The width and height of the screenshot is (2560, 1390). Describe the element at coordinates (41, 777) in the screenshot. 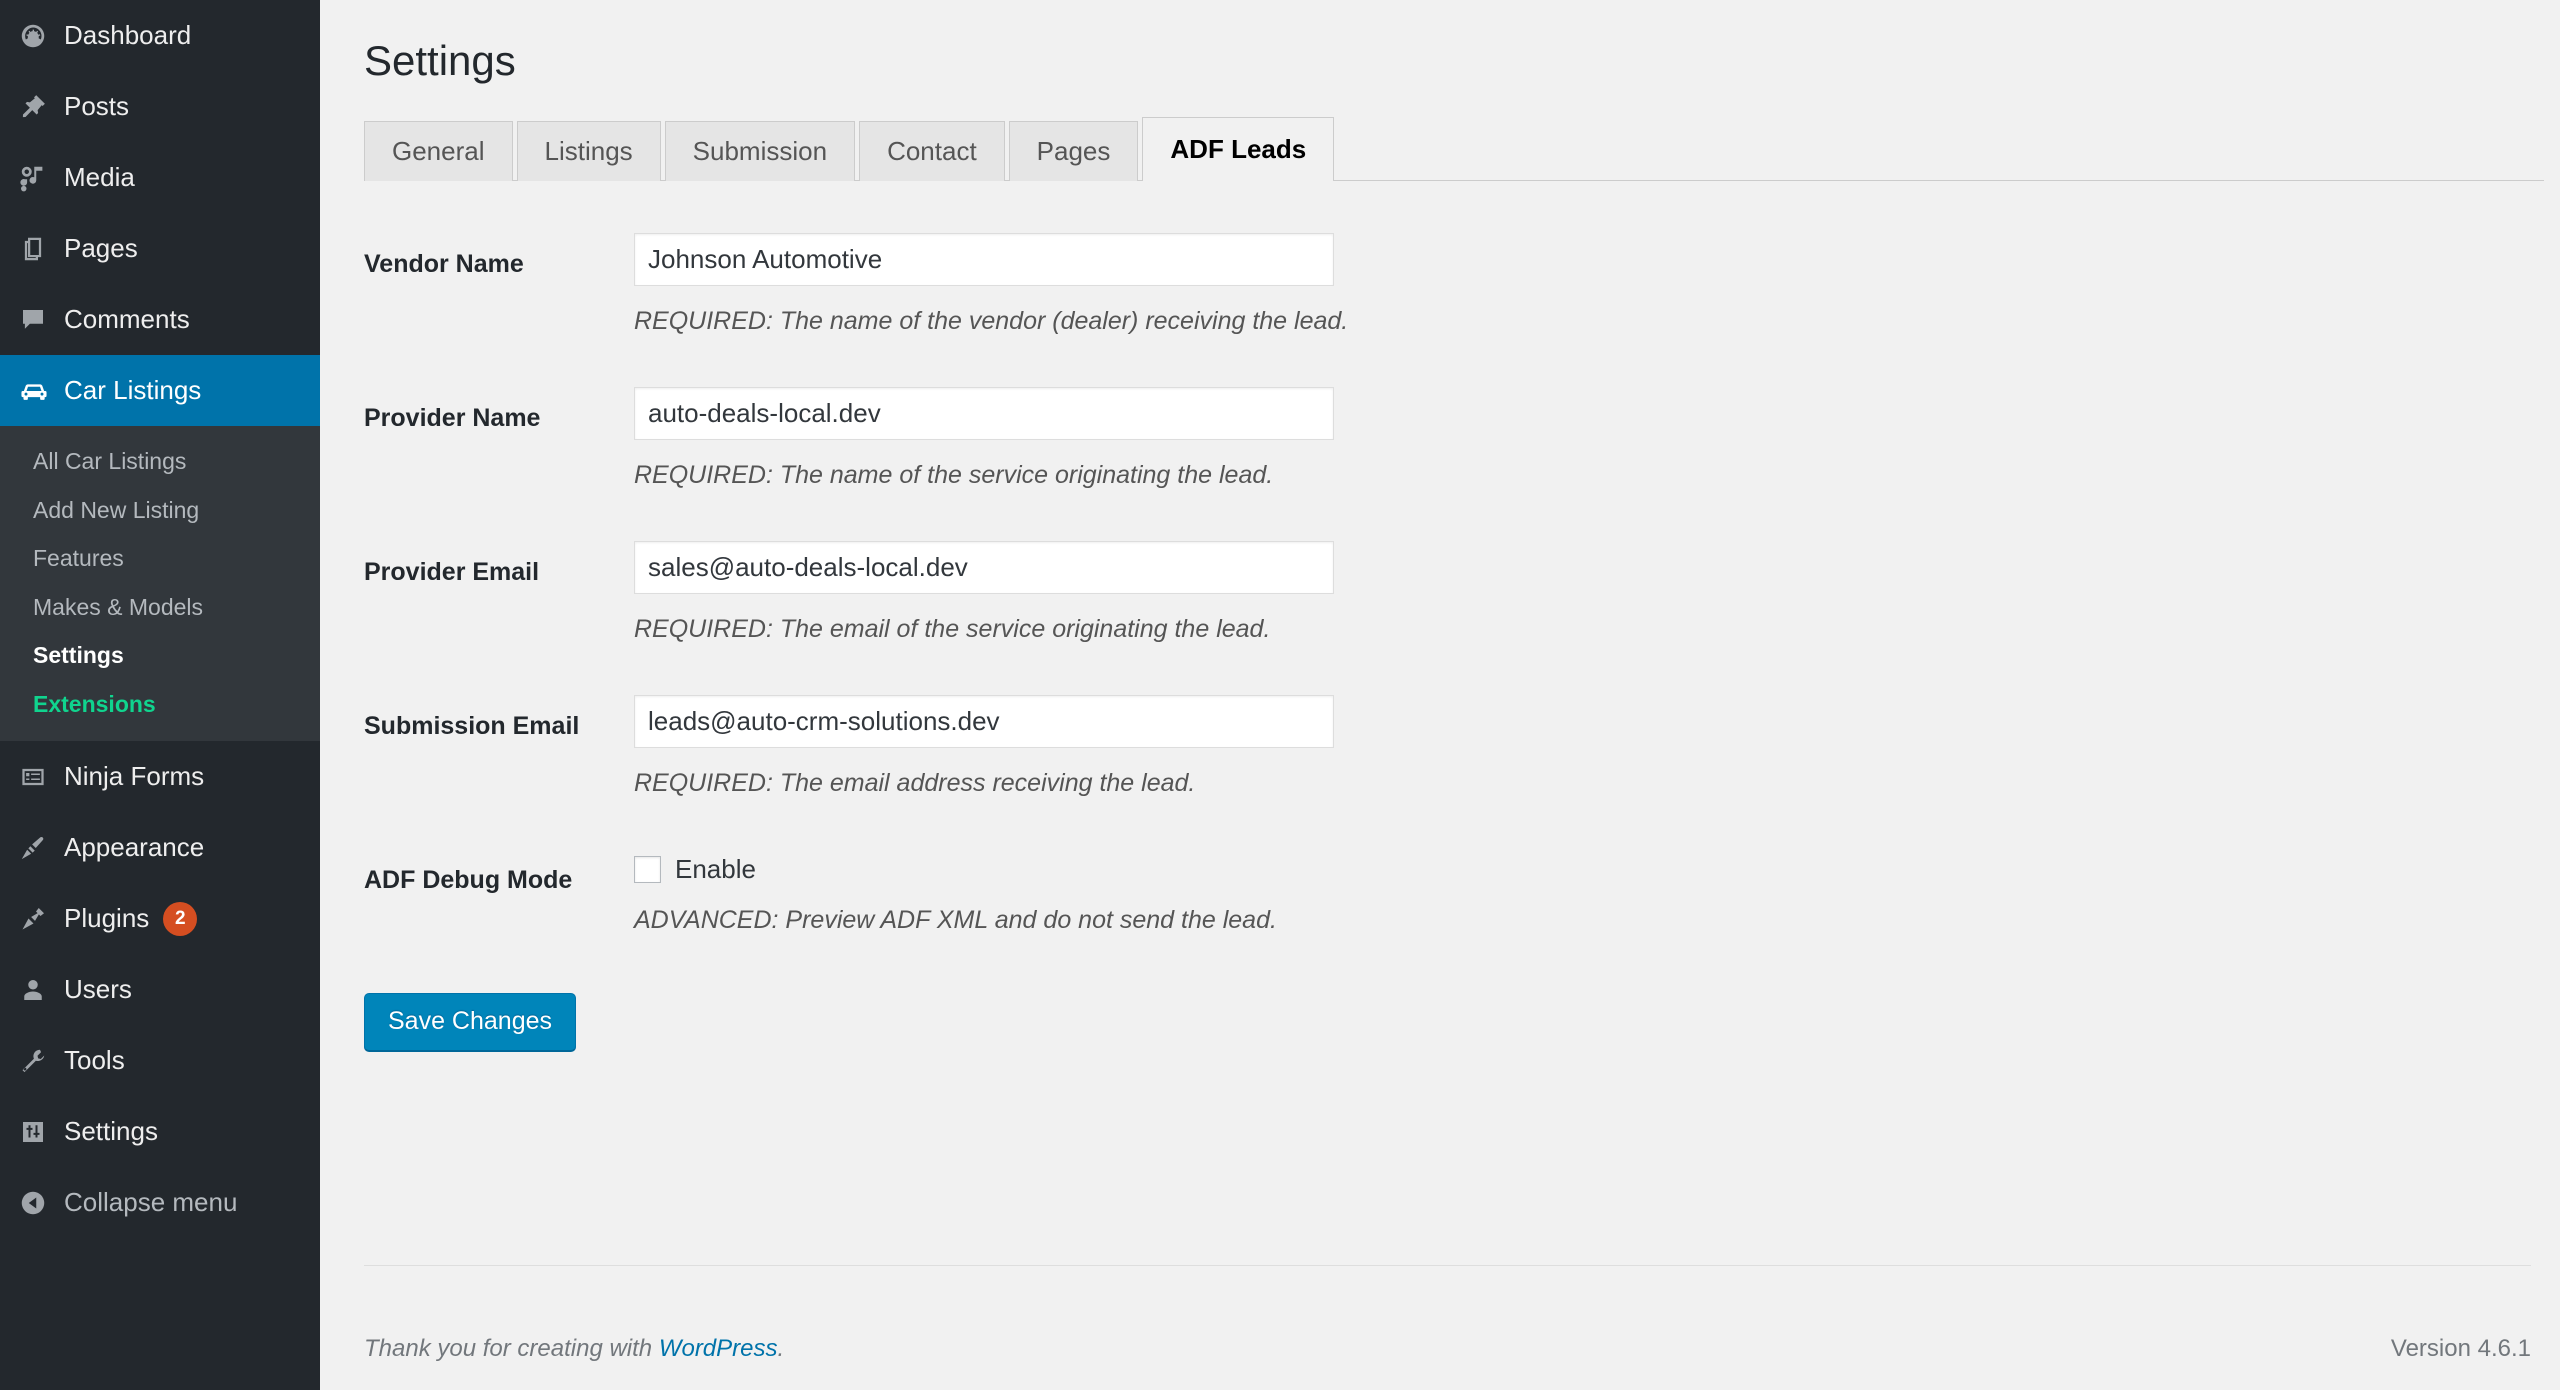

I see `form-icon` at that location.